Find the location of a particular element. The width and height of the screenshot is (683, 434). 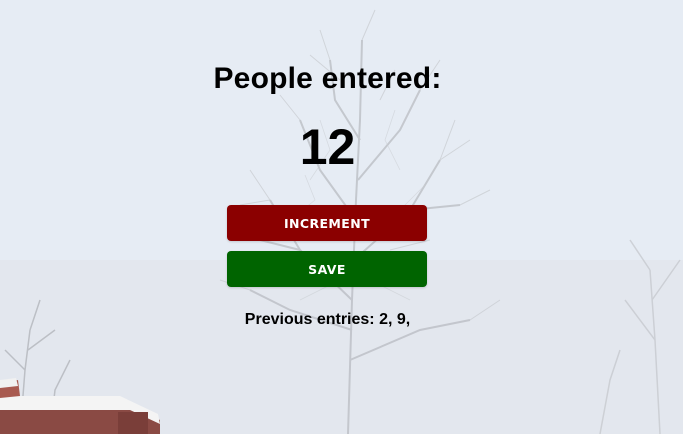

previous-entries-text: Previous entries: 2, 9, is located at coordinates (327, 319).